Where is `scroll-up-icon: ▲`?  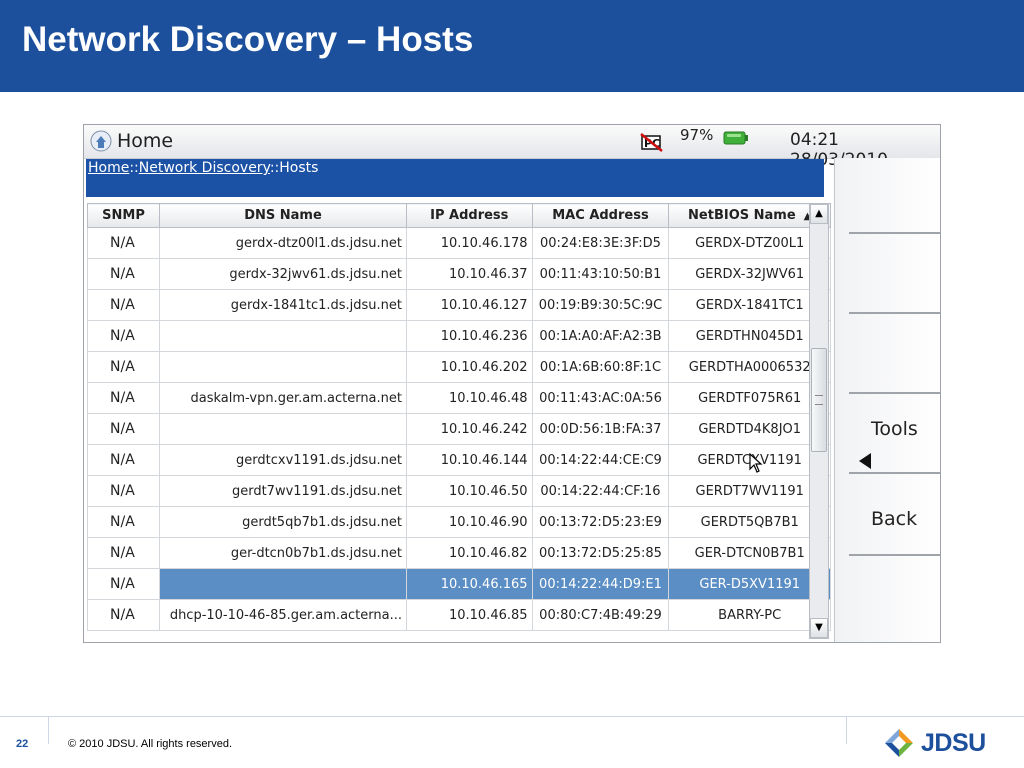 scroll-up-icon: ▲ is located at coordinates (819, 214).